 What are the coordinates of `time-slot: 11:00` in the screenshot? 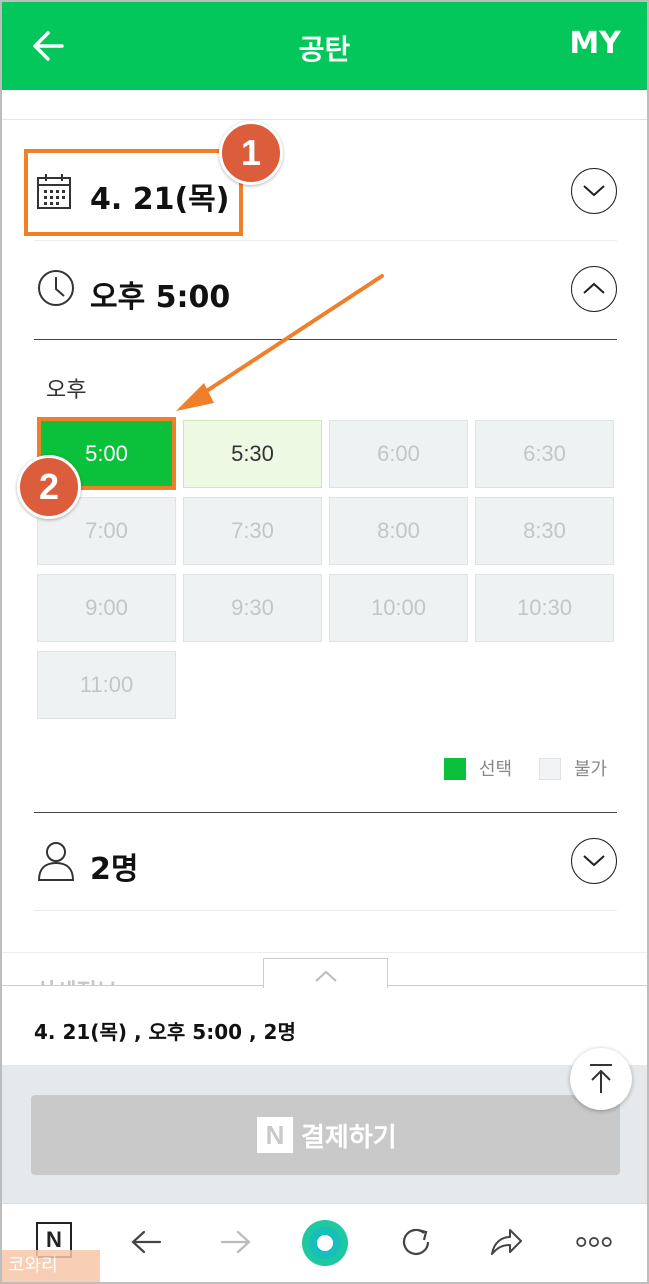 It's located at (106, 685).